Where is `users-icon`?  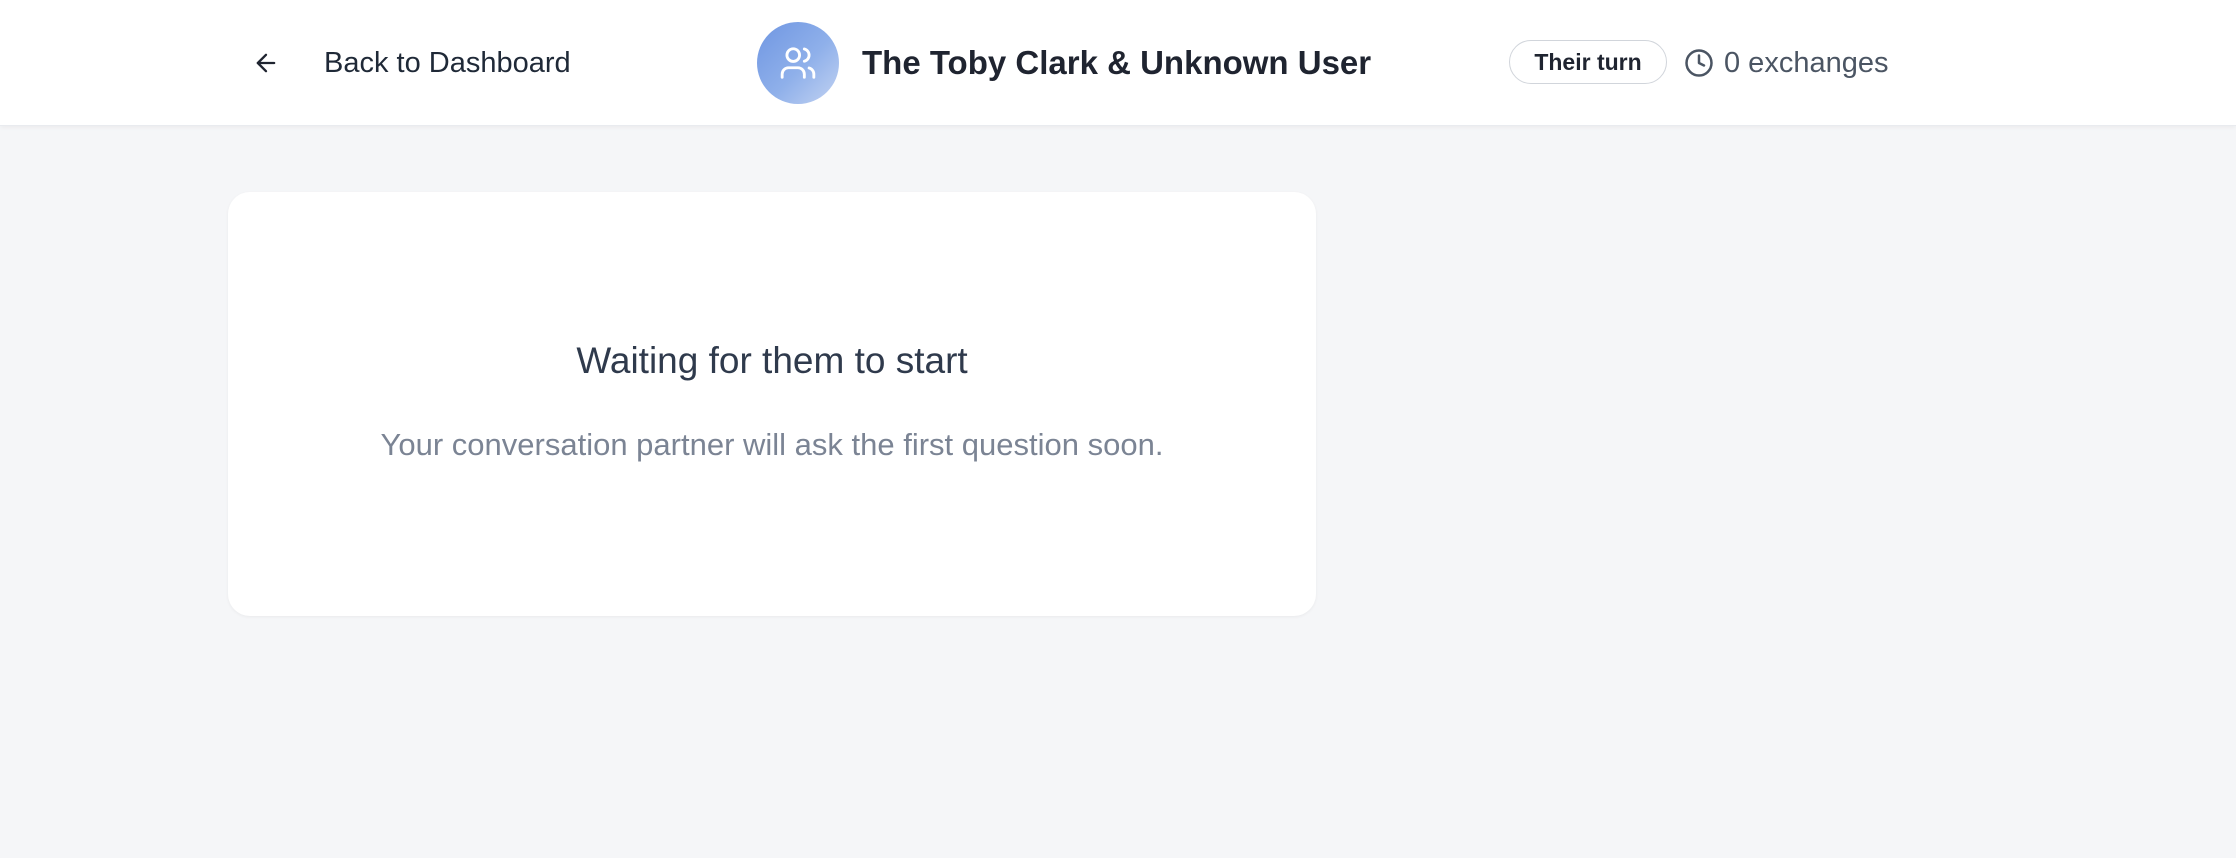
users-icon is located at coordinates (798, 63).